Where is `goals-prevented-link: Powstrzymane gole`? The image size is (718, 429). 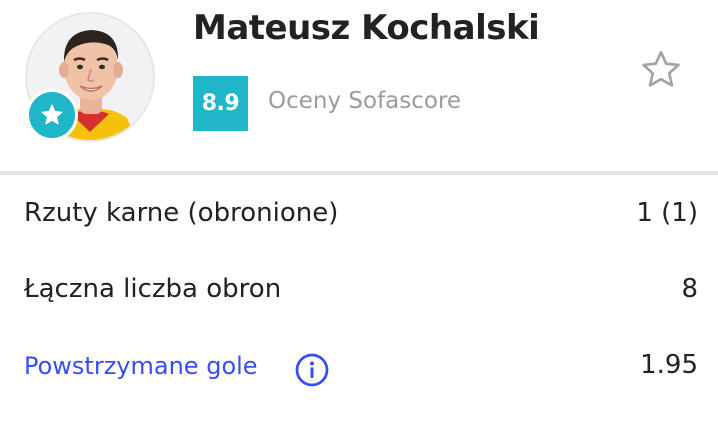
goals-prevented-link: Powstrzymane gole is located at coordinates (141, 366).